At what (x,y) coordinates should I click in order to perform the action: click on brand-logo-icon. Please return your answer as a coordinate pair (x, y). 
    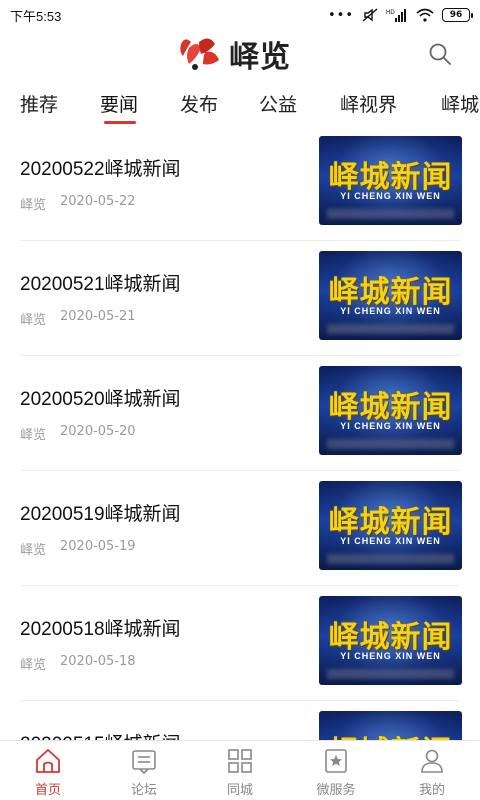
    Looking at the image, I should click on (199, 54).